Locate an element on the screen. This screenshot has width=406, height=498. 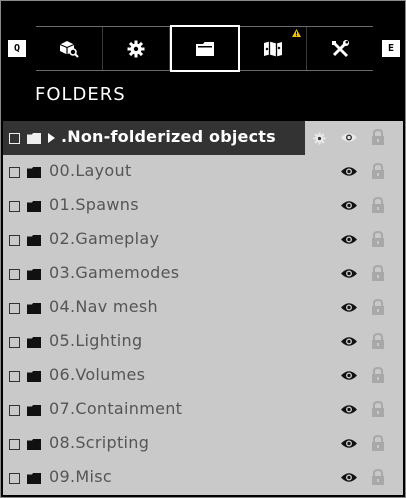
folder-row: 03.Gamemodes is located at coordinates (203, 274).